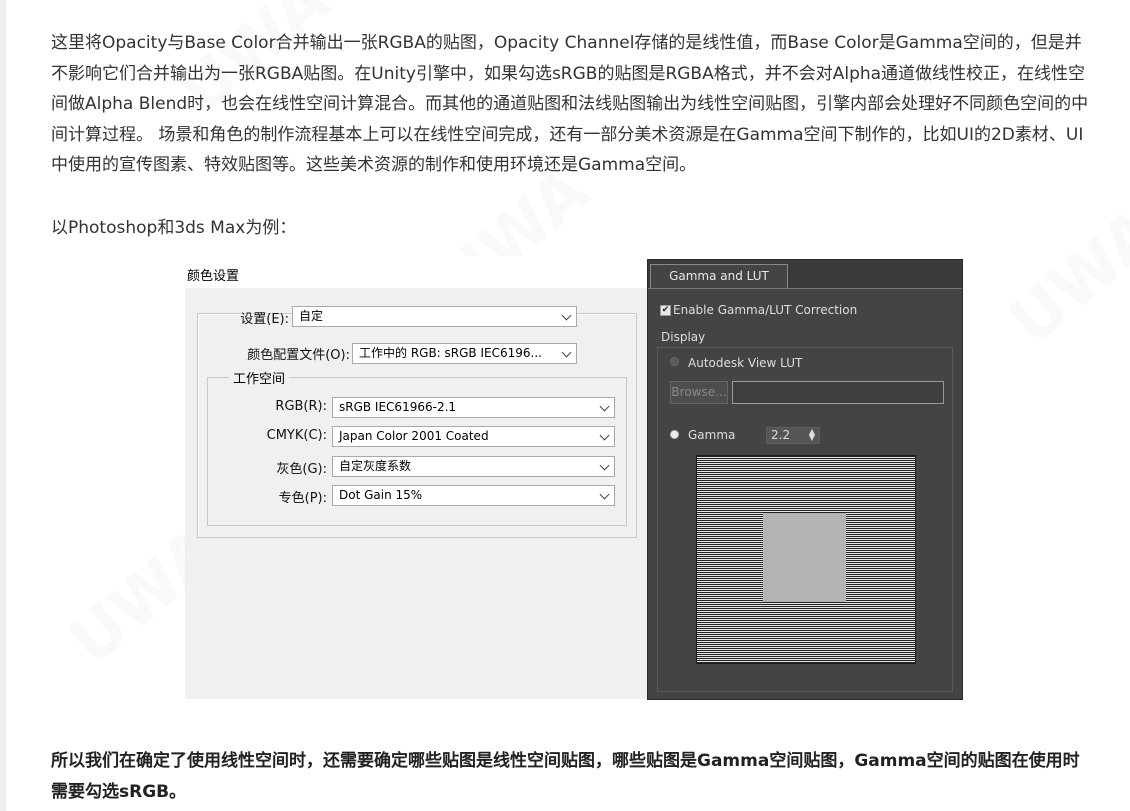 This screenshot has height=811, width=1130. What do you see at coordinates (296, 435) in the screenshot?
I see `cmyk-label: CMYK(C):` at bounding box center [296, 435].